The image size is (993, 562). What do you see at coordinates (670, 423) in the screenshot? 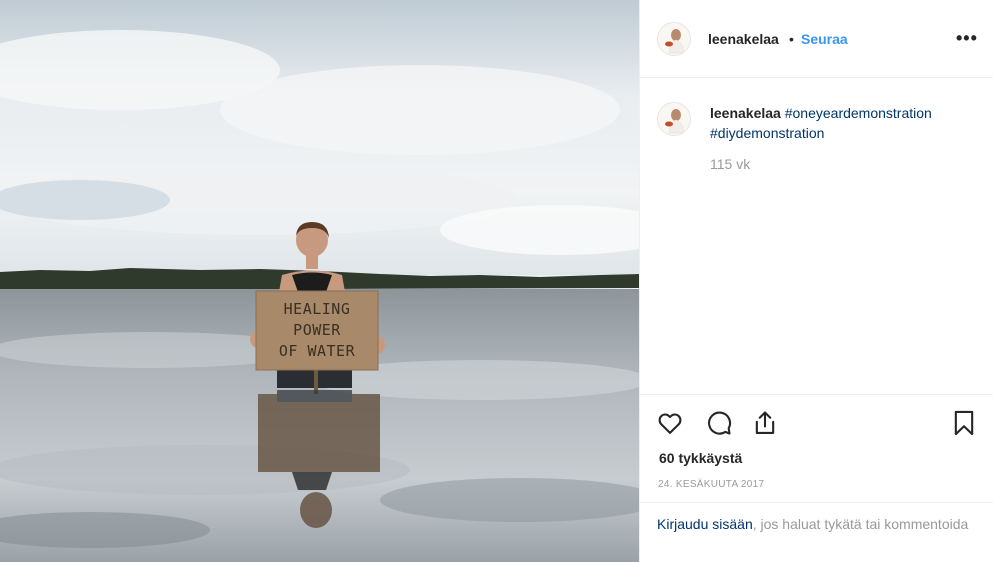
I see `heart-icon` at bounding box center [670, 423].